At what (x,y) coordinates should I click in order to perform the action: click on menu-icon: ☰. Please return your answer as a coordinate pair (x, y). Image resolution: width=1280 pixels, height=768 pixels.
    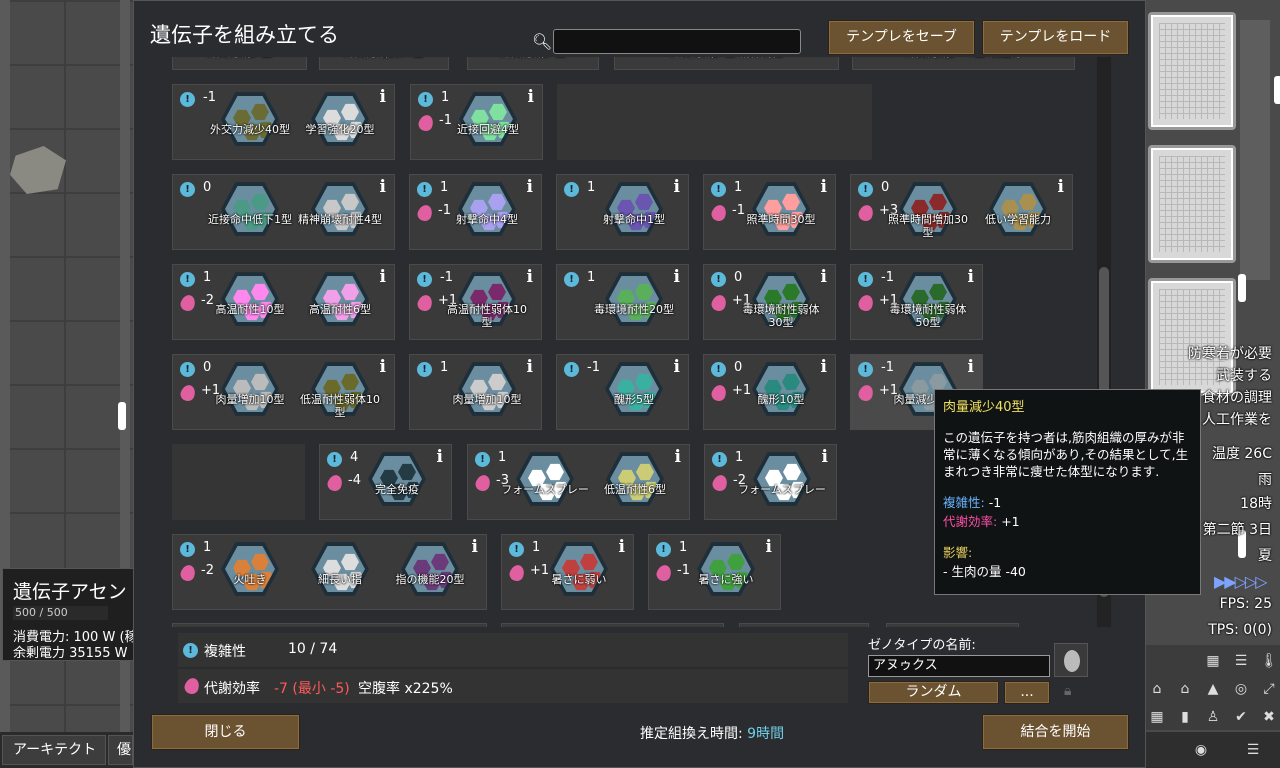
    Looking at the image, I should click on (1253, 750).